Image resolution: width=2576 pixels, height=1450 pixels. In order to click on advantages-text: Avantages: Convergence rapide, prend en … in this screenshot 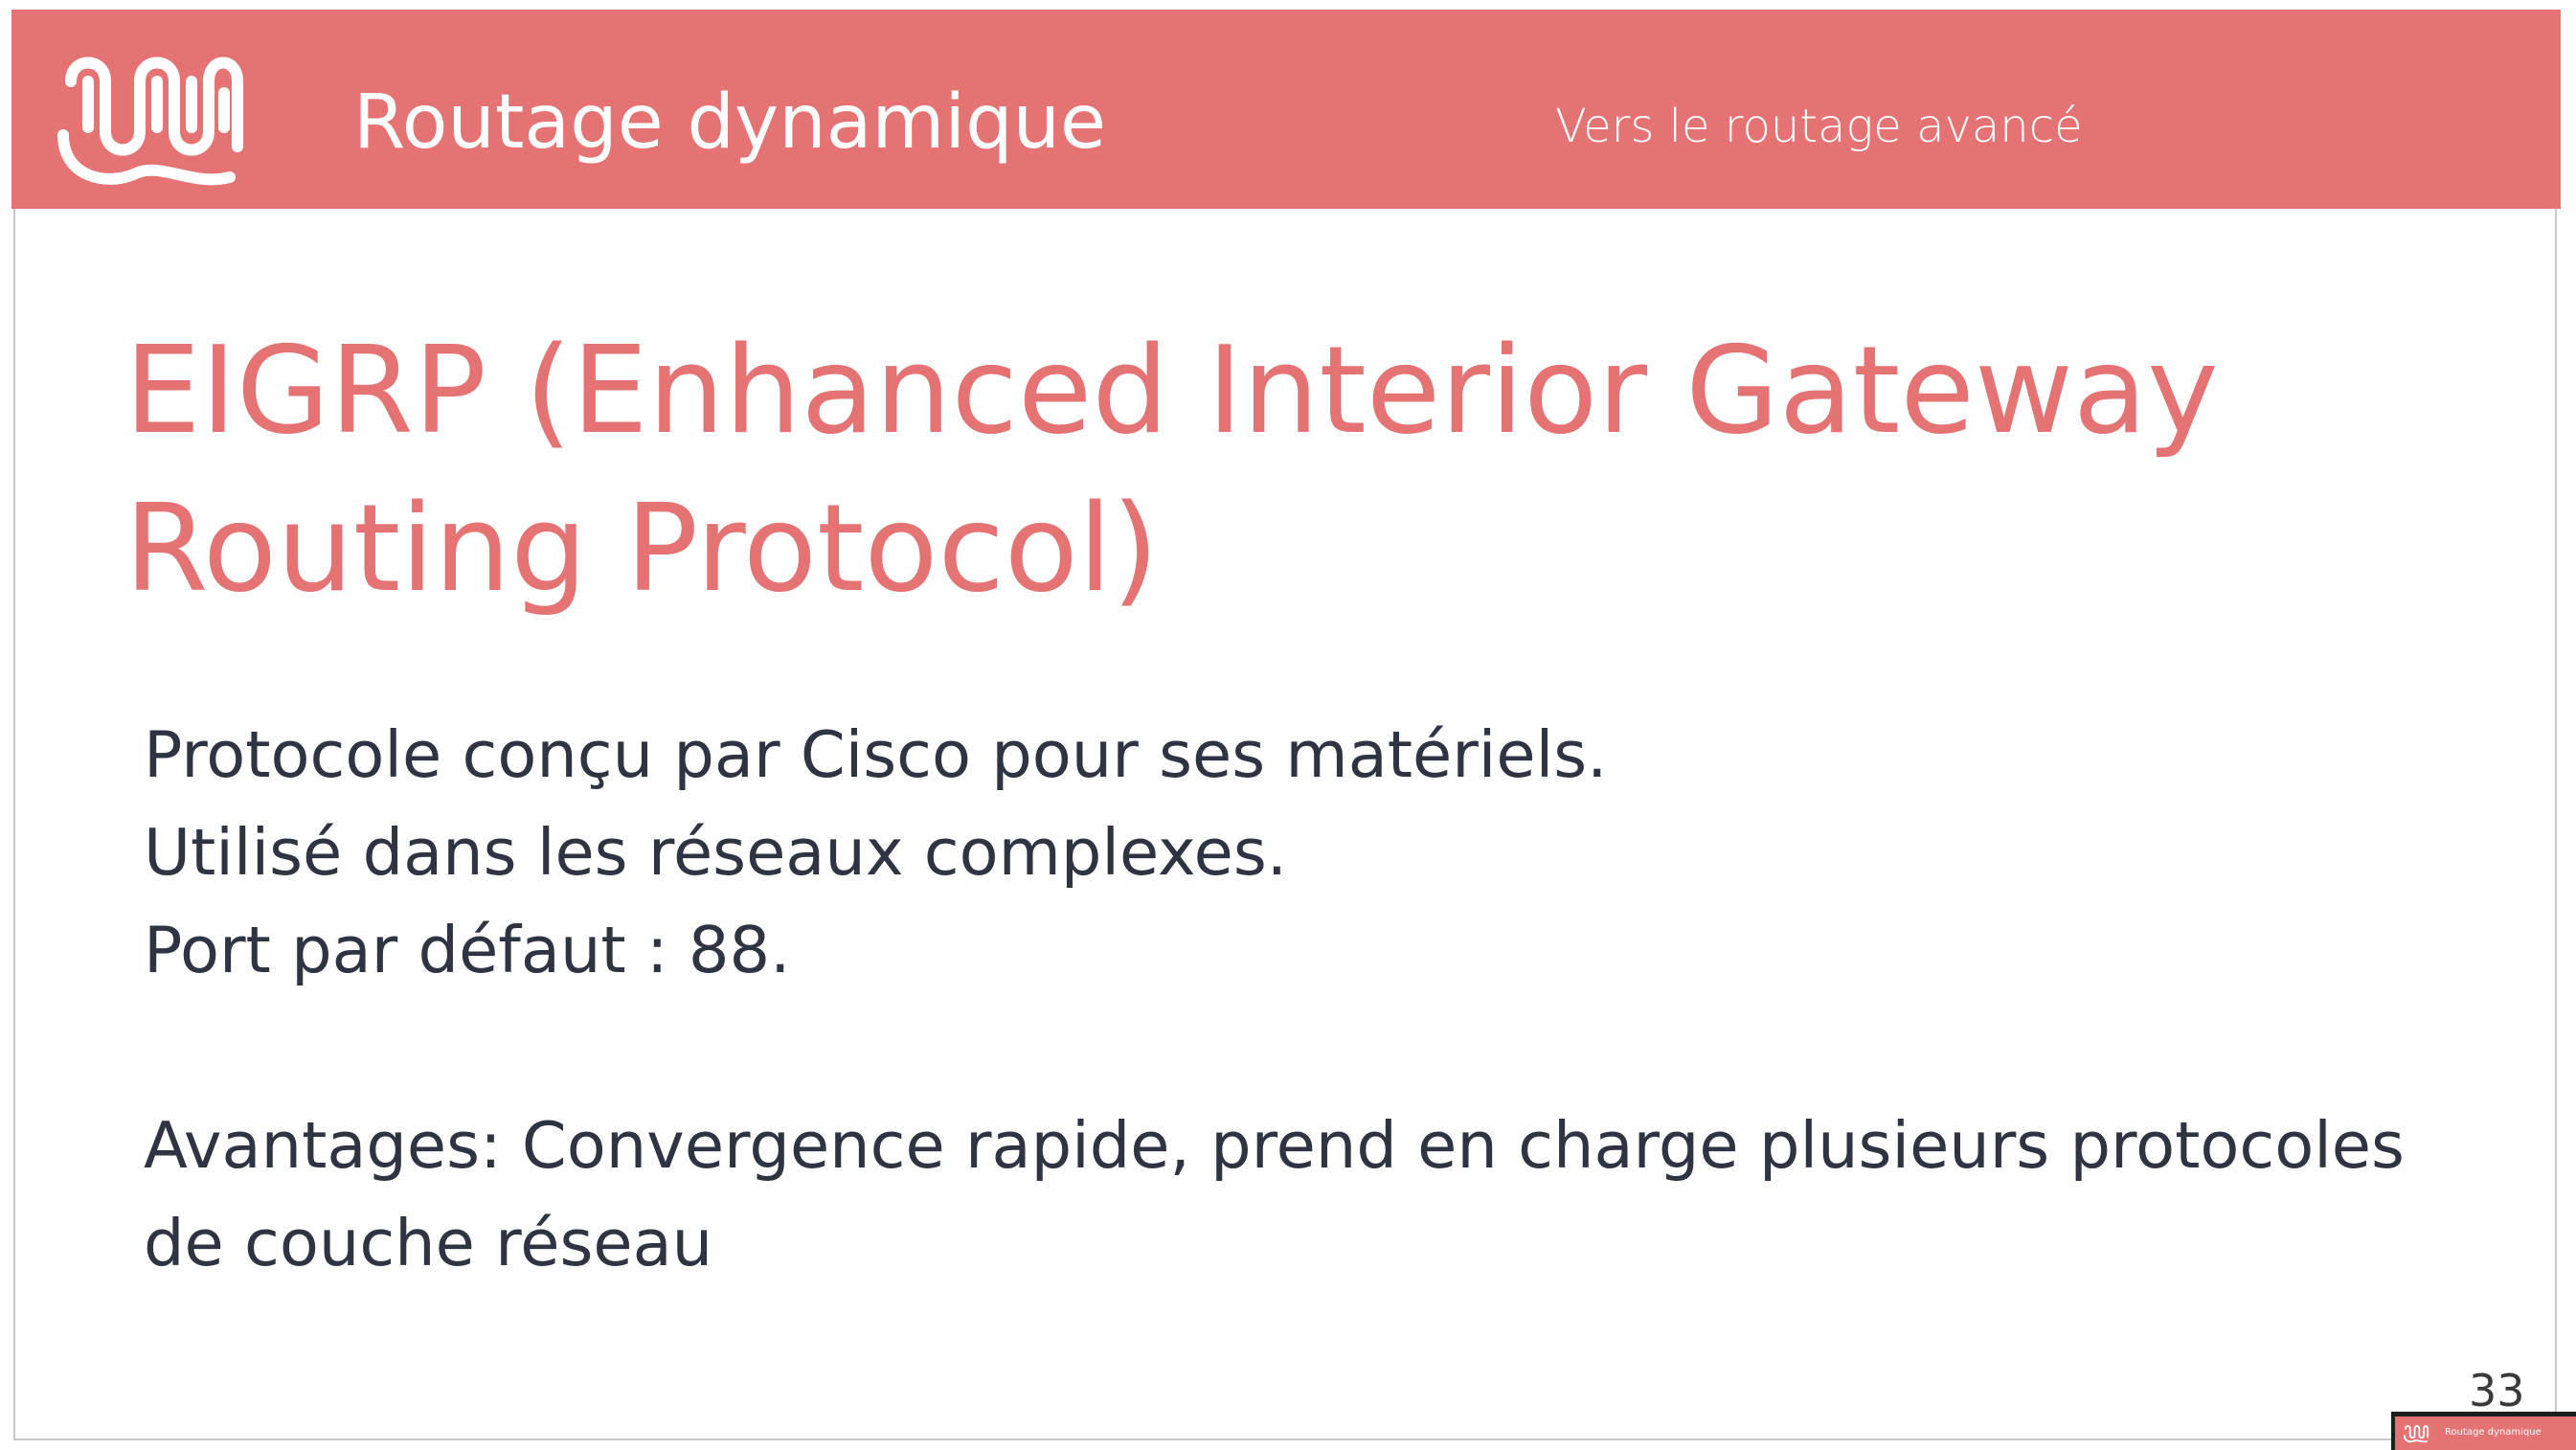, I will do `click(1274, 1194)`.